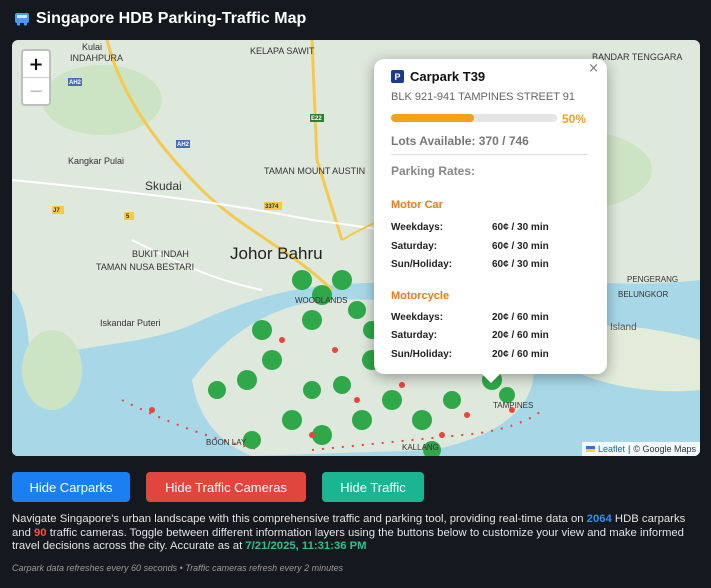 This screenshot has width=711, height=588. Describe the element at coordinates (664, 449) in the screenshot. I see `google-attribution: © Google Maps` at that location.